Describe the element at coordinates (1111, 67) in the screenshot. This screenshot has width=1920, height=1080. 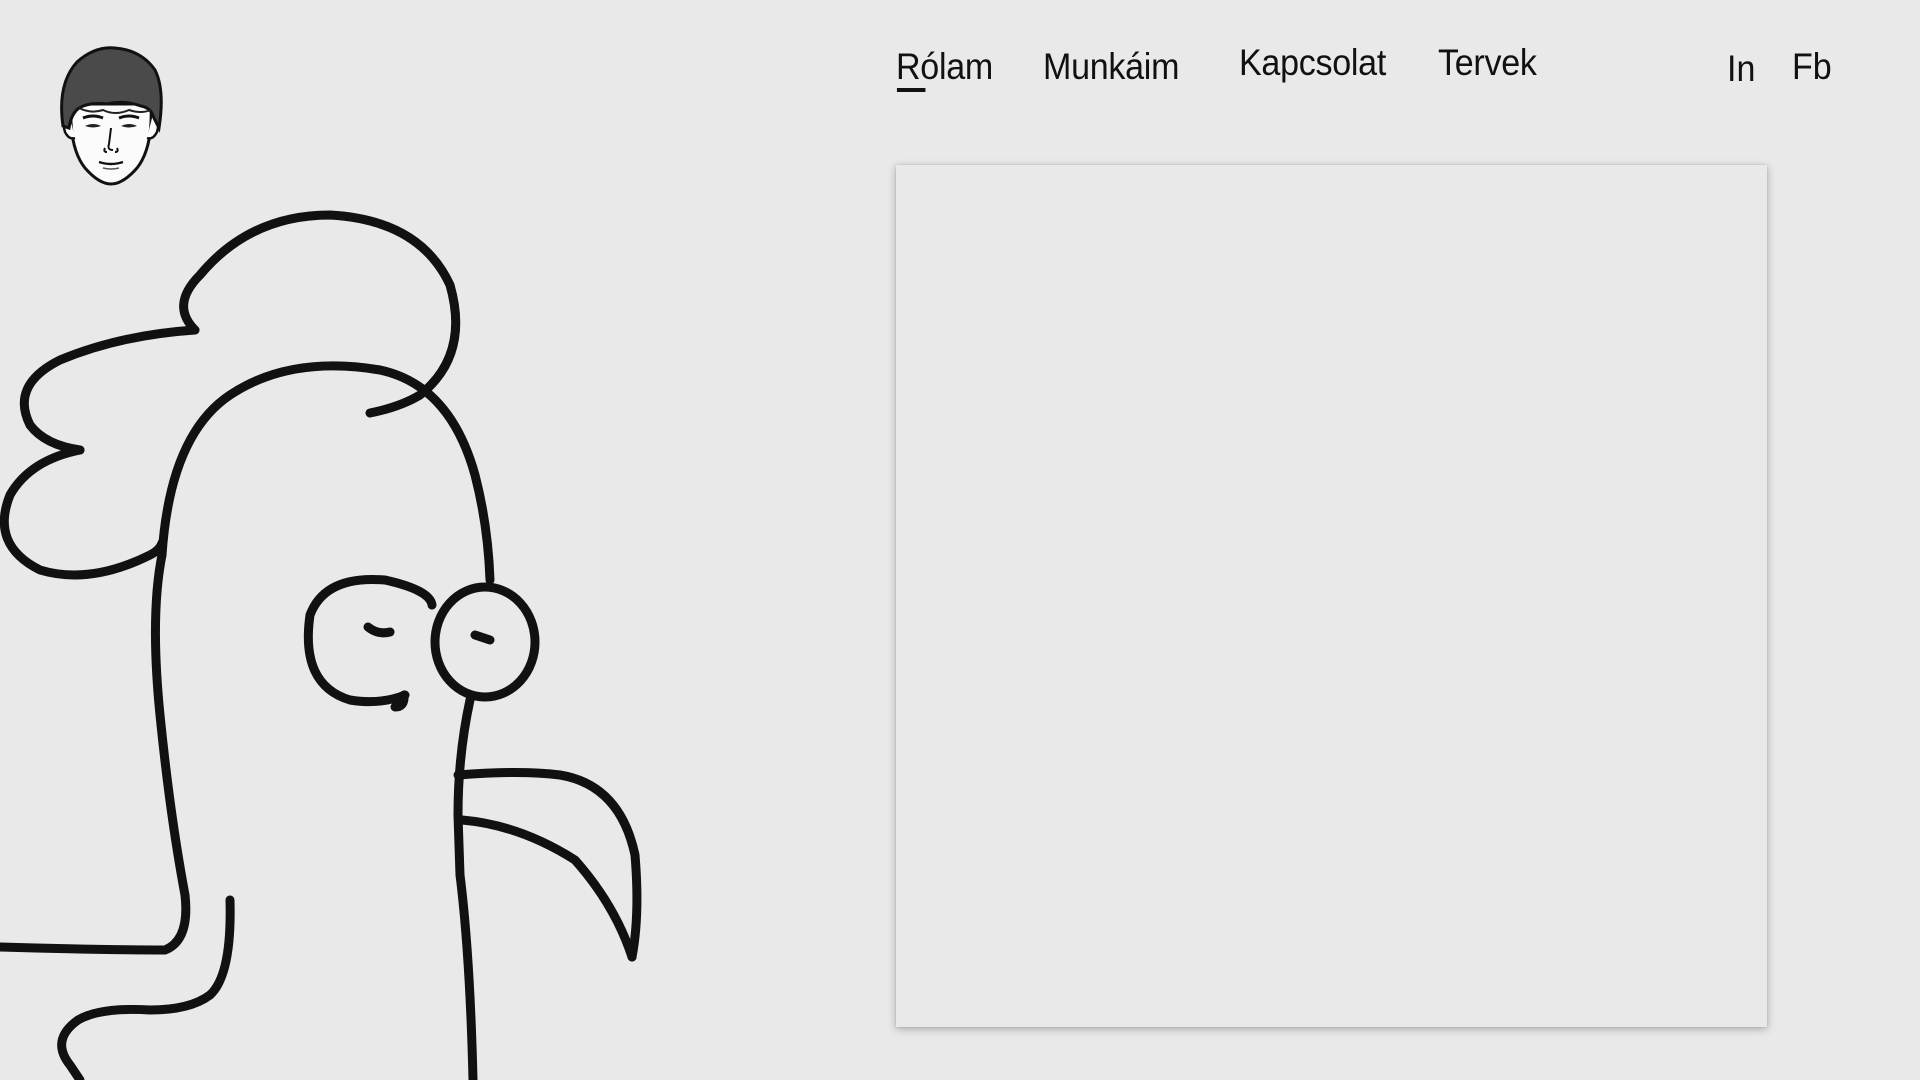
I see `nav-item-munkaim: Munkáim` at that location.